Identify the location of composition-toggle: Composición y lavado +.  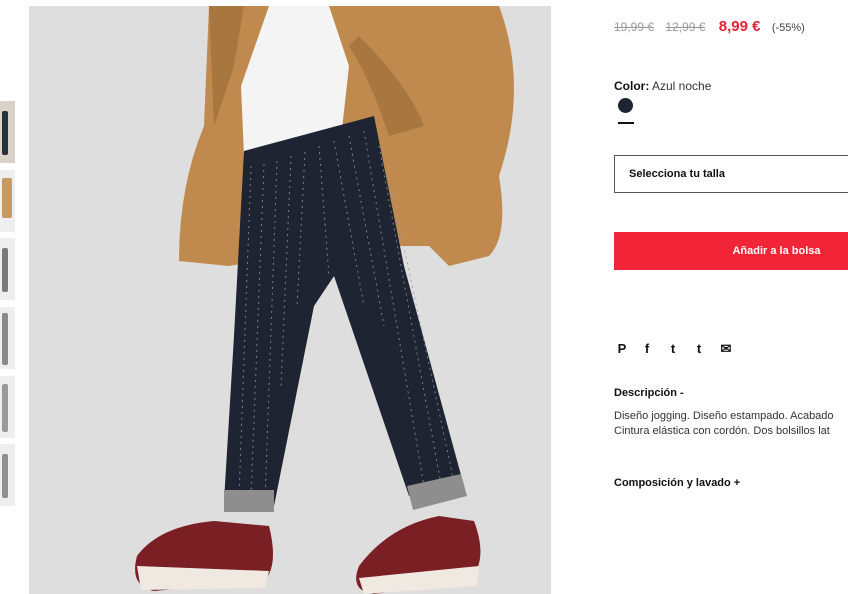
(677, 483).